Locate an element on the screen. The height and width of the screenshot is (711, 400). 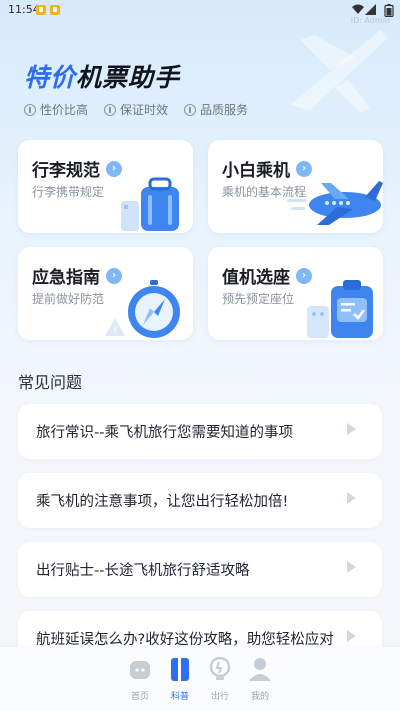
faq-item: 乘飞机的注意事项，让您出行轻松加倍! is located at coordinates (200, 500).